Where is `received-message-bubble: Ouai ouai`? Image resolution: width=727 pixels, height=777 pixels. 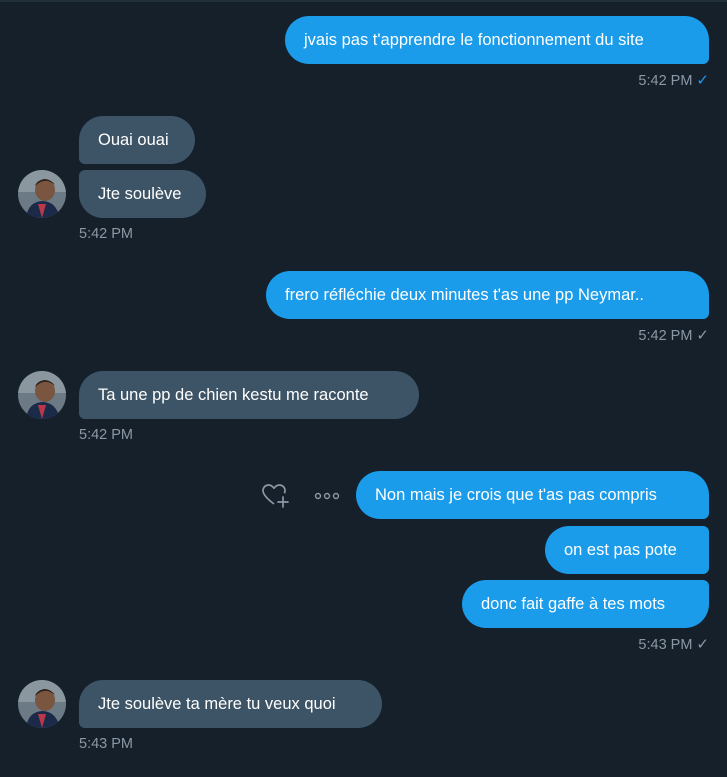 received-message-bubble: Ouai ouai is located at coordinates (137, 140).